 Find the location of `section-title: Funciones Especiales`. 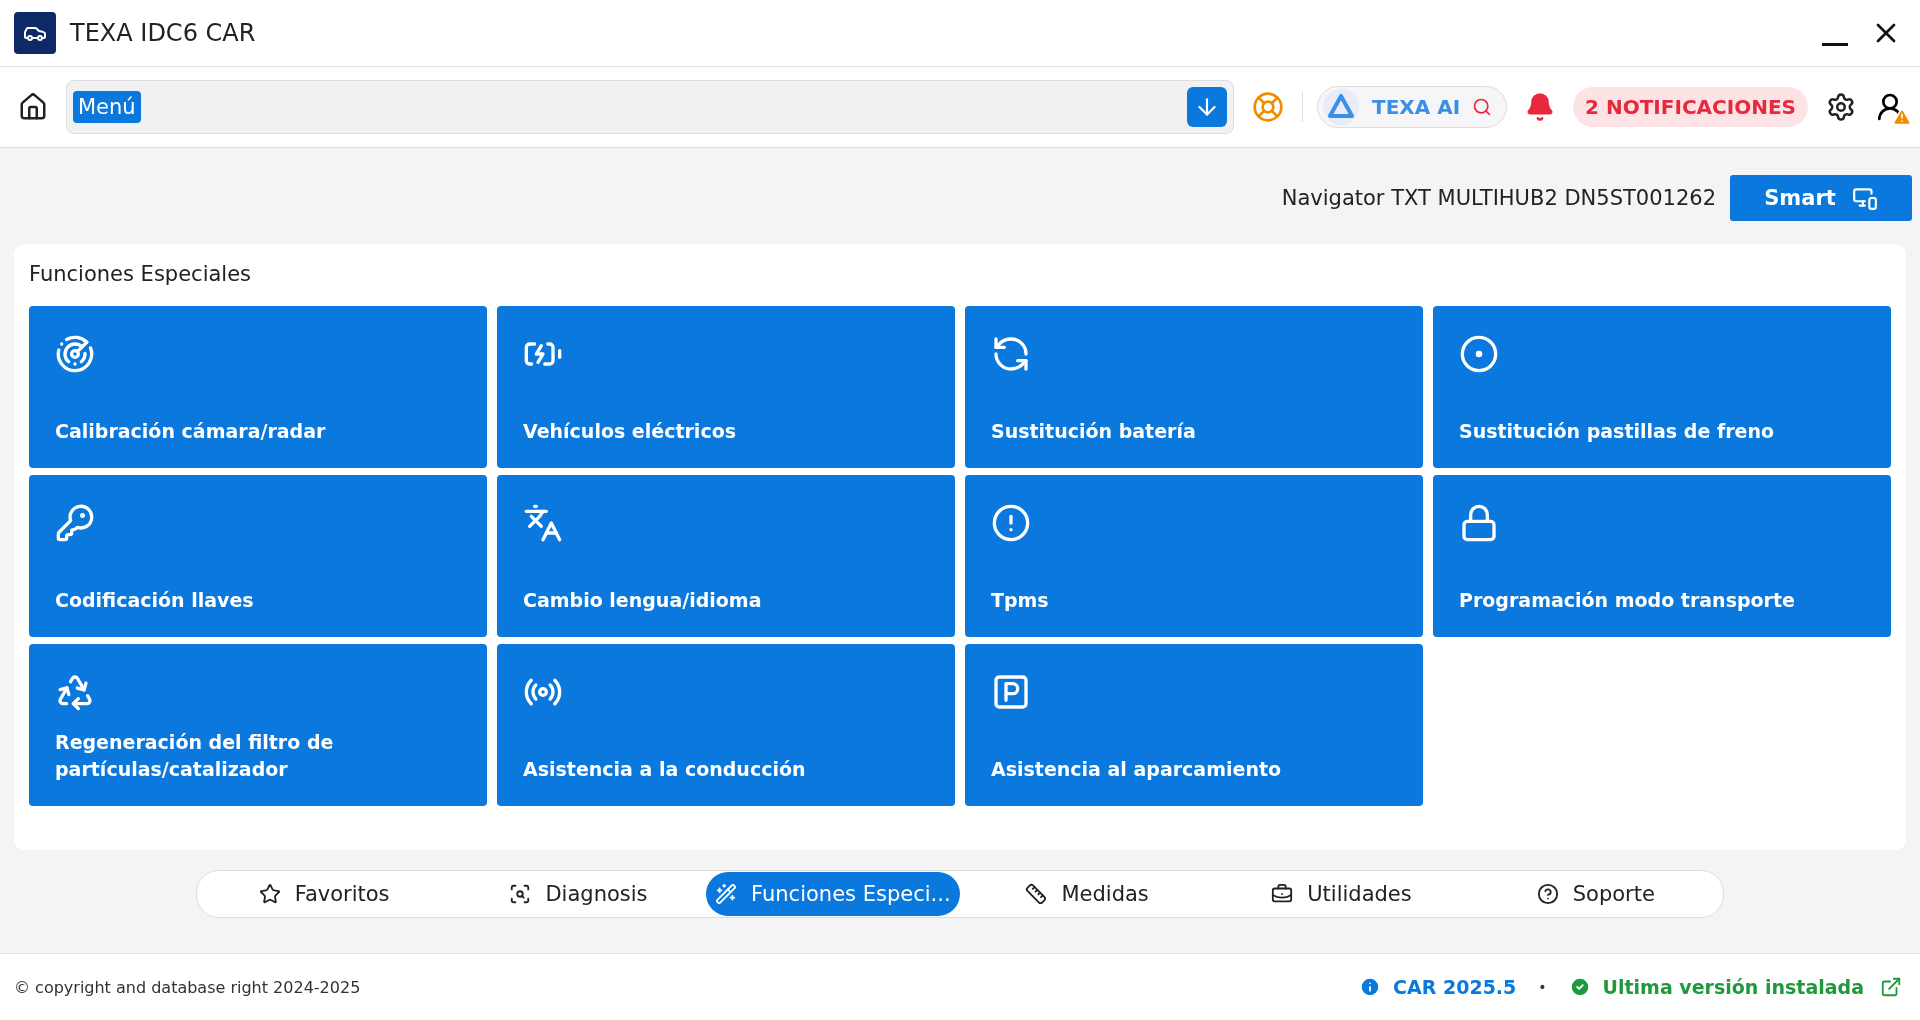

section-title: Funciones Especiales is located at coordinates (141, 274).